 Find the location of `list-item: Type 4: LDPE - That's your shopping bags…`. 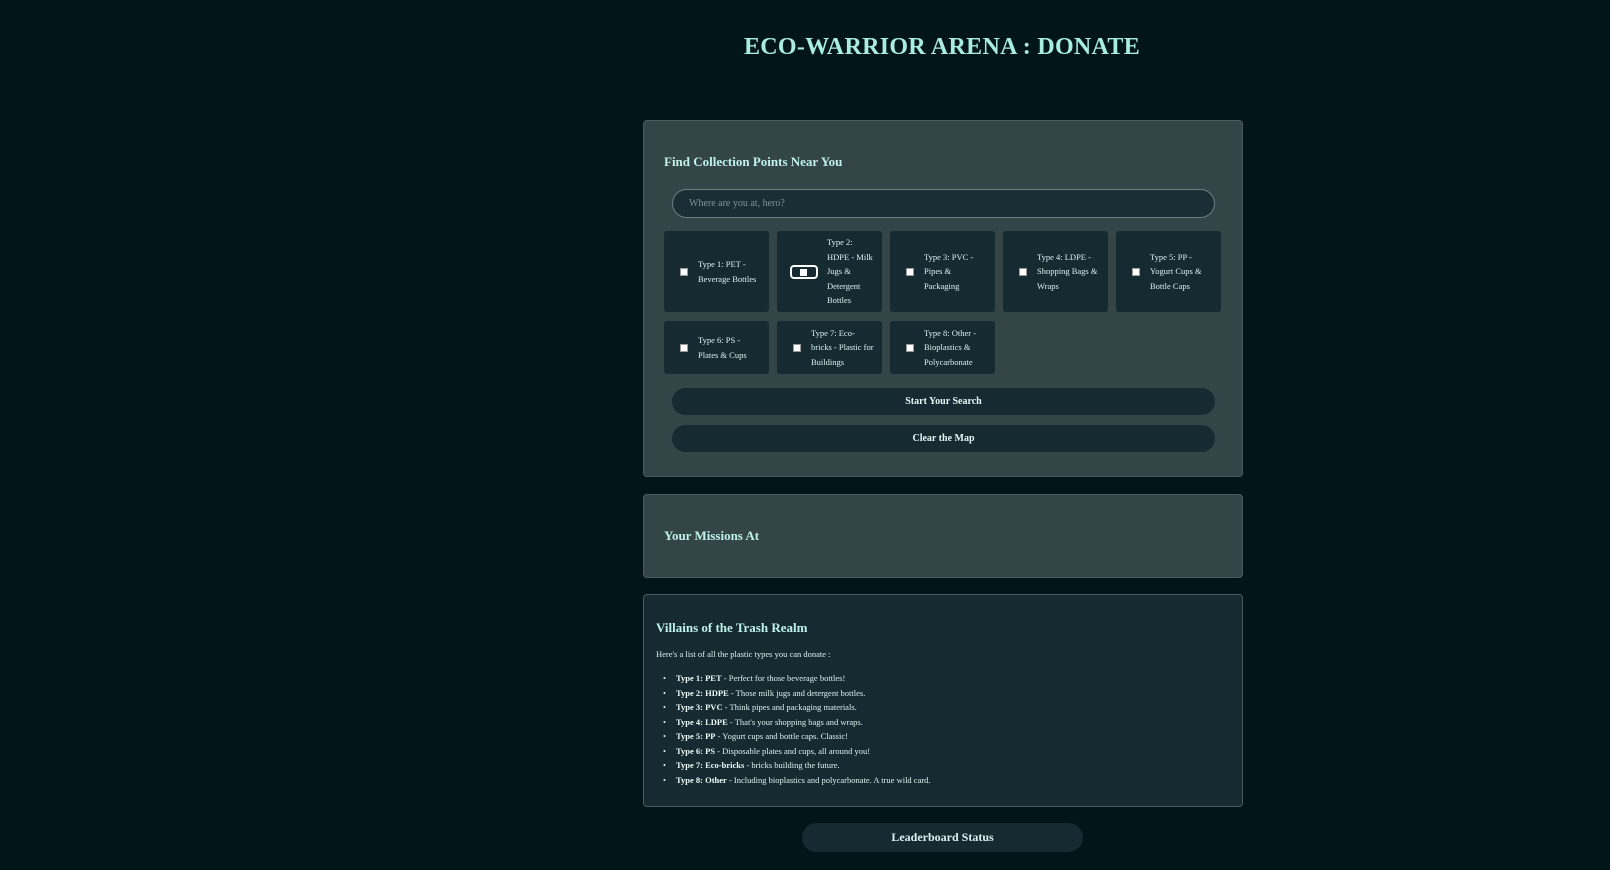

list-item: Type 4: LDPE - That's your shopping bags… is located at coordinates (797, 722).